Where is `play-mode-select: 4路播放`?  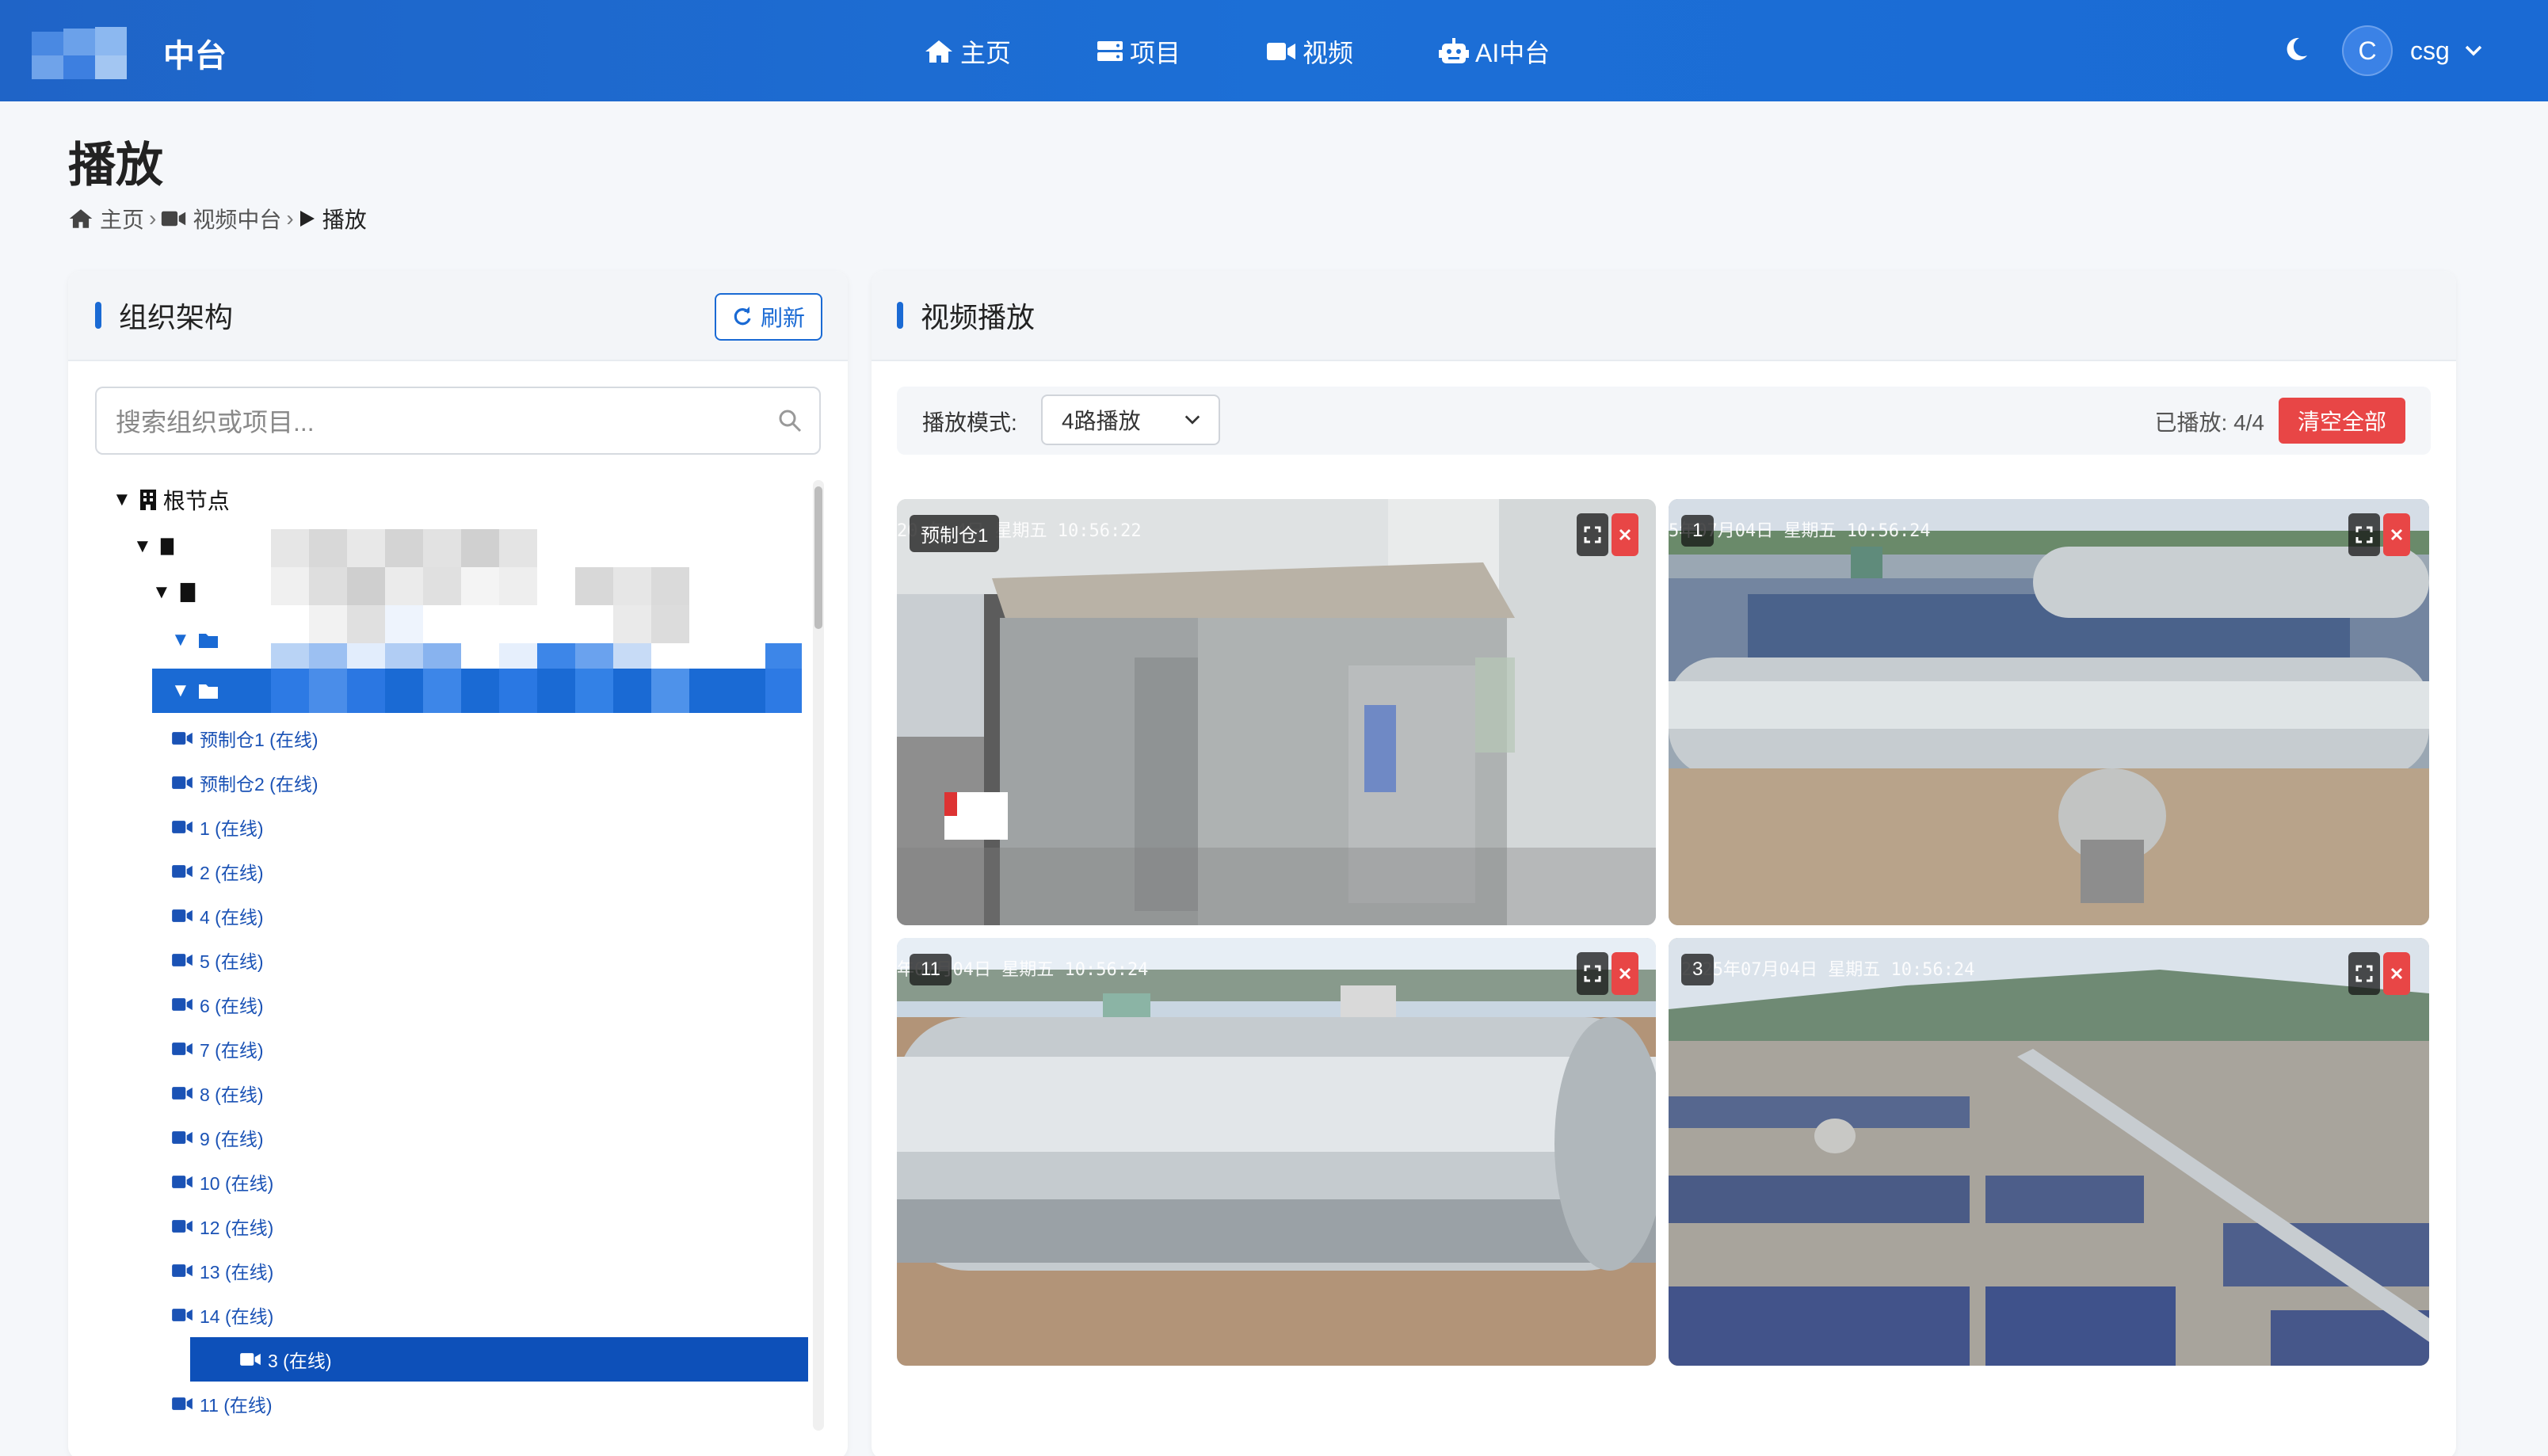 play-mode-select: 4路播放 is located at coordinates (1130, 420).